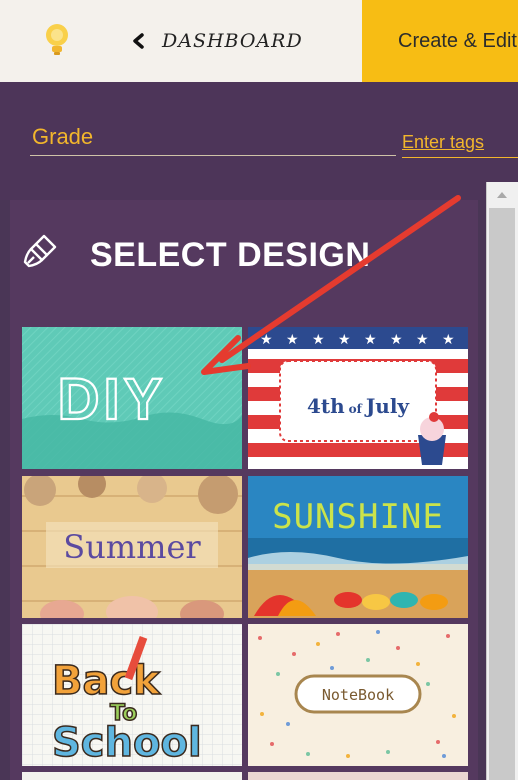  I want to click on scrollbar, so click(502, 481).